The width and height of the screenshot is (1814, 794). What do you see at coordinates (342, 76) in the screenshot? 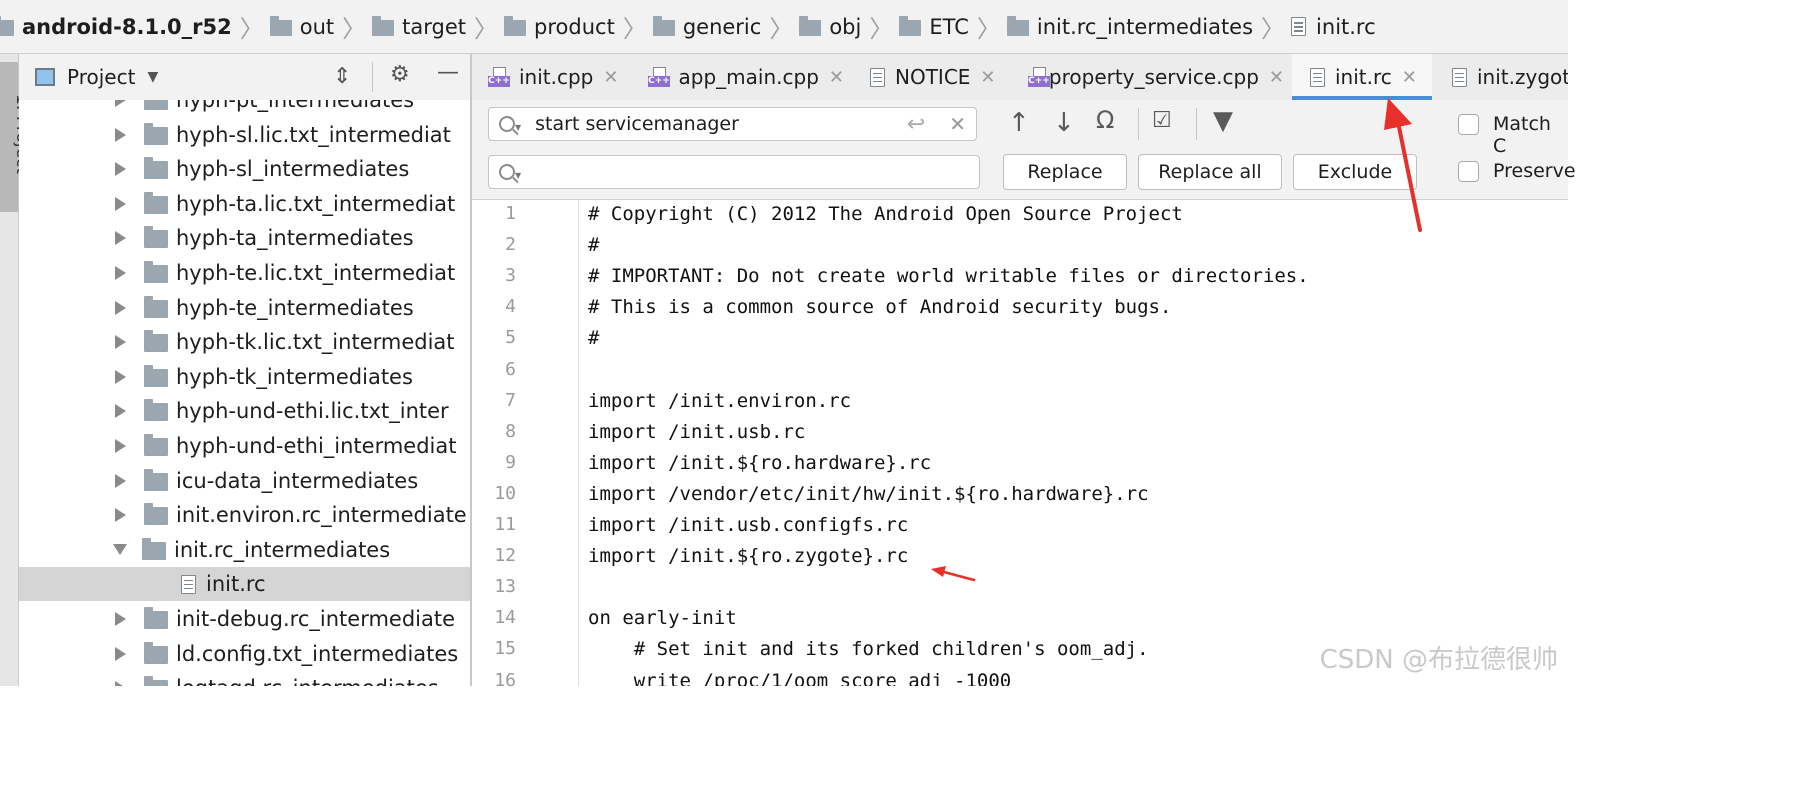
I see `collapse-all-icon: ⇕` at bounding box center [342, 76].